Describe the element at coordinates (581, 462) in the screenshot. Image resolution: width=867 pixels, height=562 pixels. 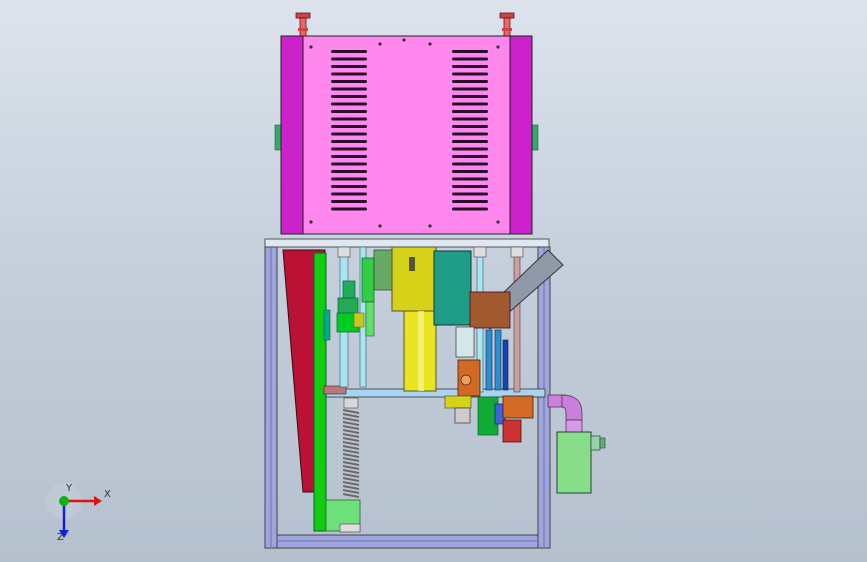
I see `collection-tank` at that location.